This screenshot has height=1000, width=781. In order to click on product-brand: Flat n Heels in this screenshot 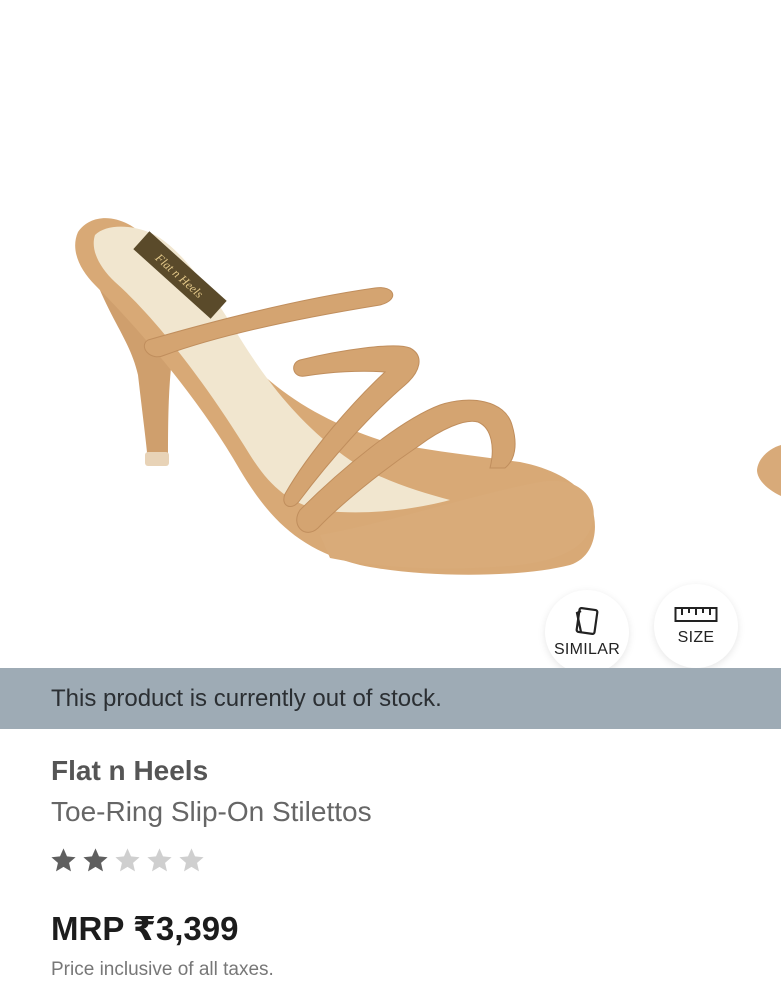, I will do `click(129, 771)`.